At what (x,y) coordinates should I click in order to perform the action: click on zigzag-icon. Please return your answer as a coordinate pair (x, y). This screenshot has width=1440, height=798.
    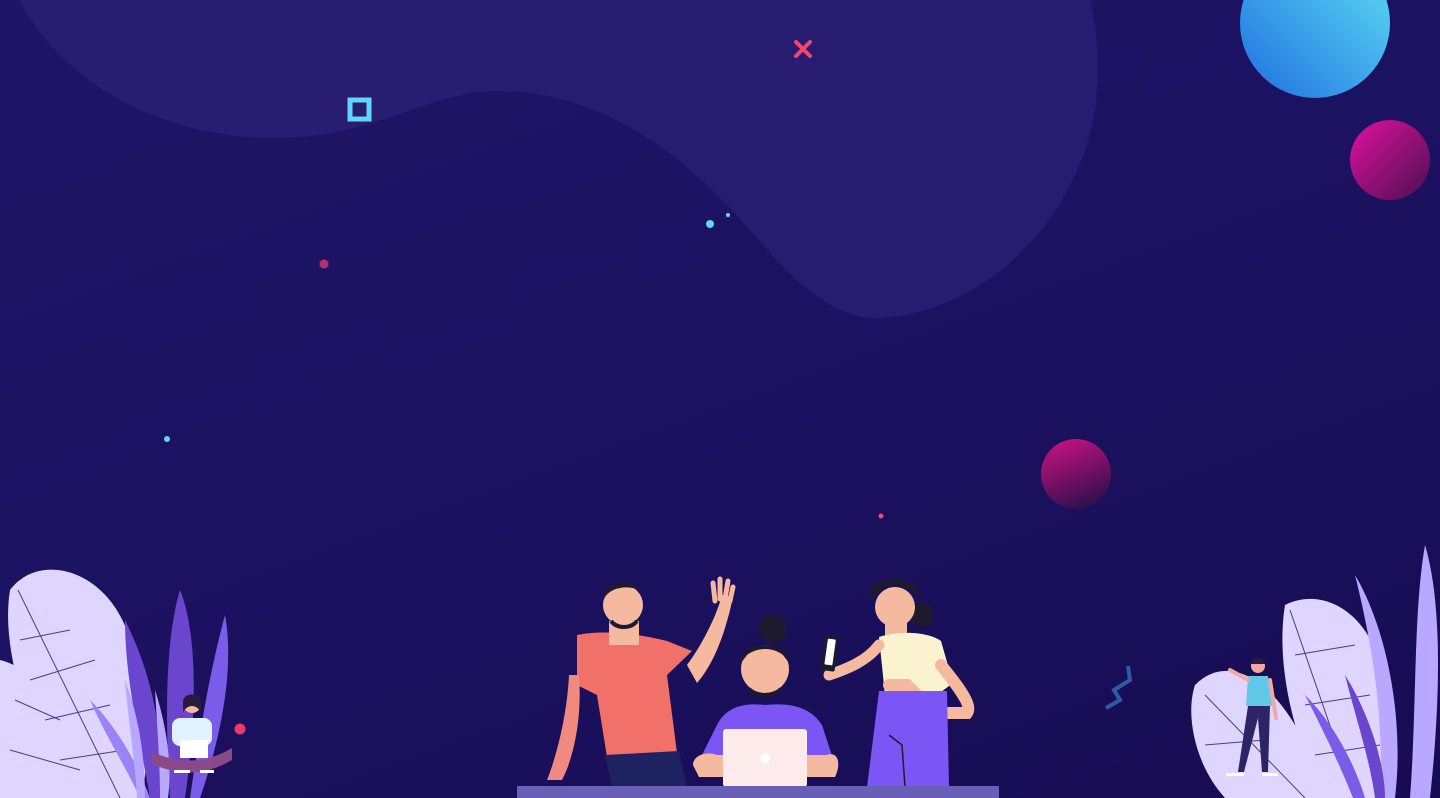
    Looking at the image, I should click on (1119, 687).